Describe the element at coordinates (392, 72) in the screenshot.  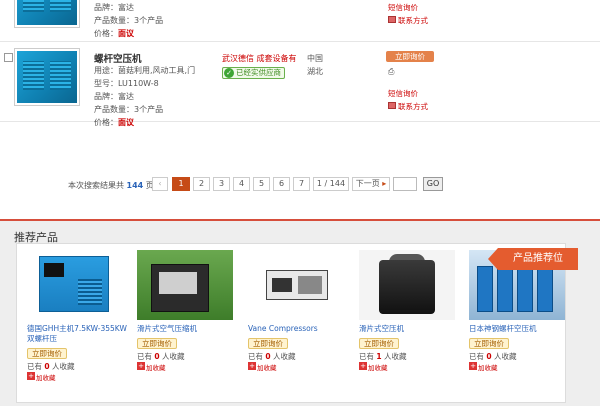
I see `printer-icon: ⎙` at that location.